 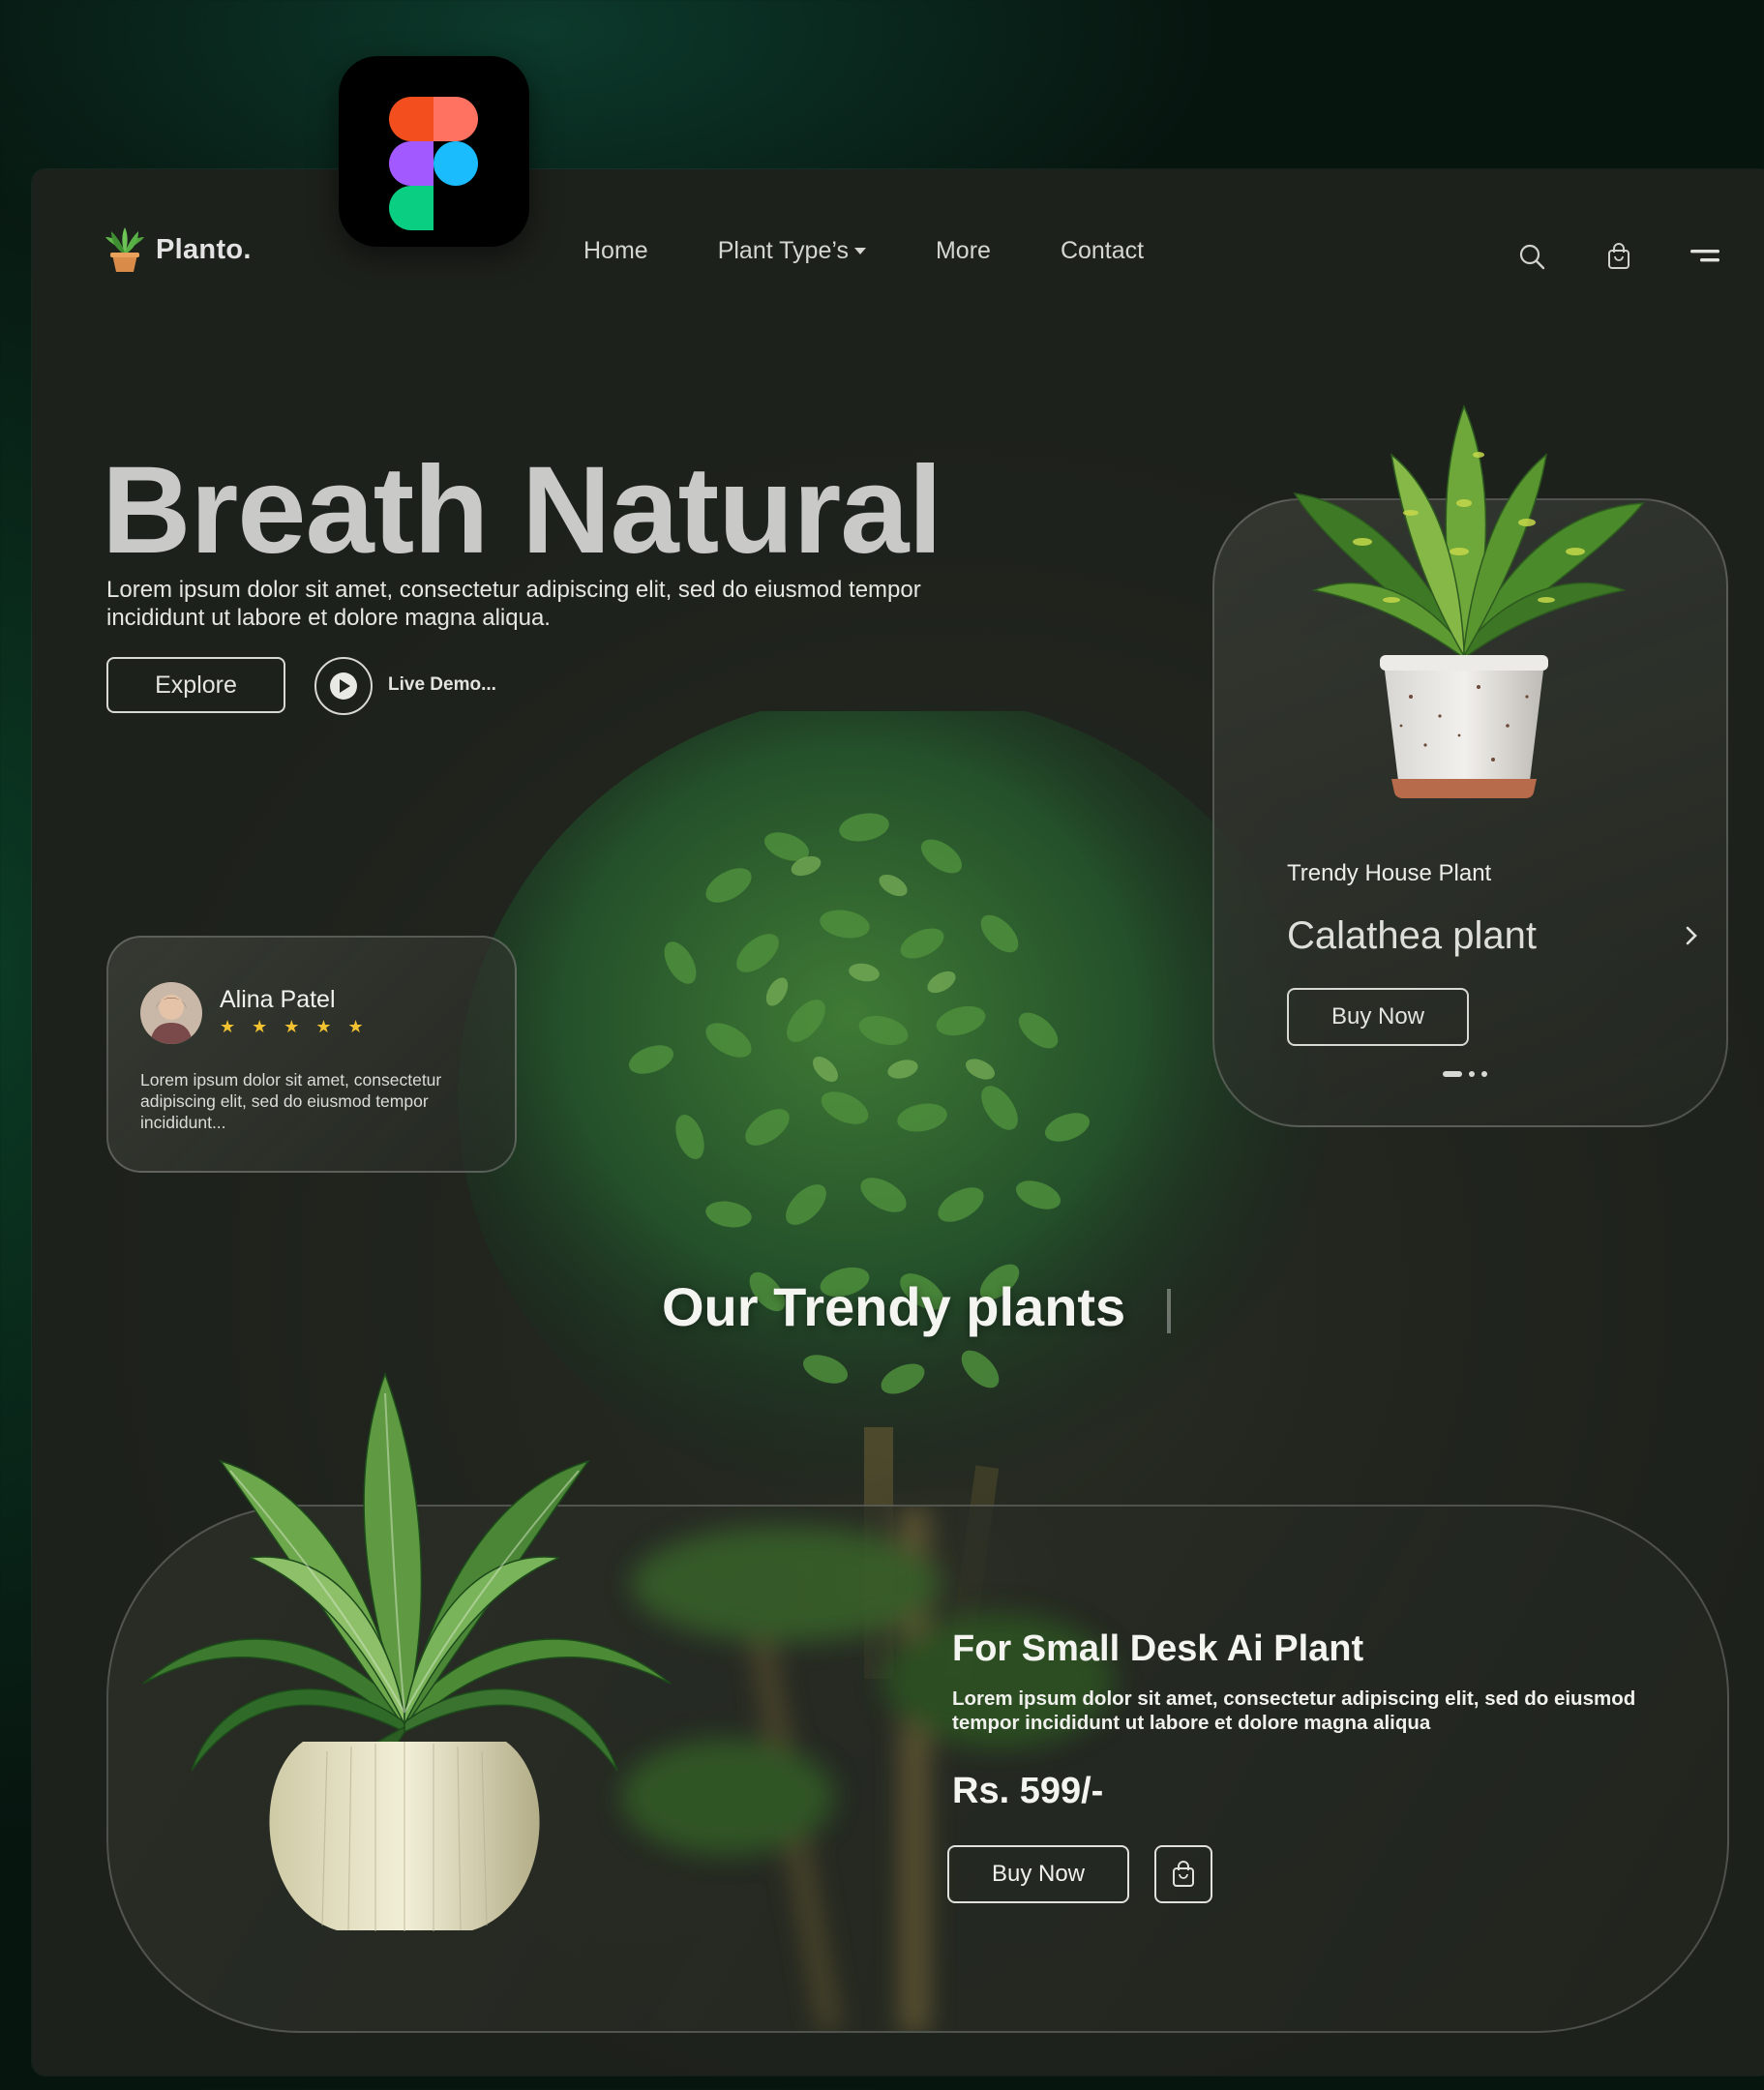 What do you see at coordinates (1038, 1874) in the screenshot?
I see `desk-buy-button: Buy Now` at bounding box center [1038, 1874].